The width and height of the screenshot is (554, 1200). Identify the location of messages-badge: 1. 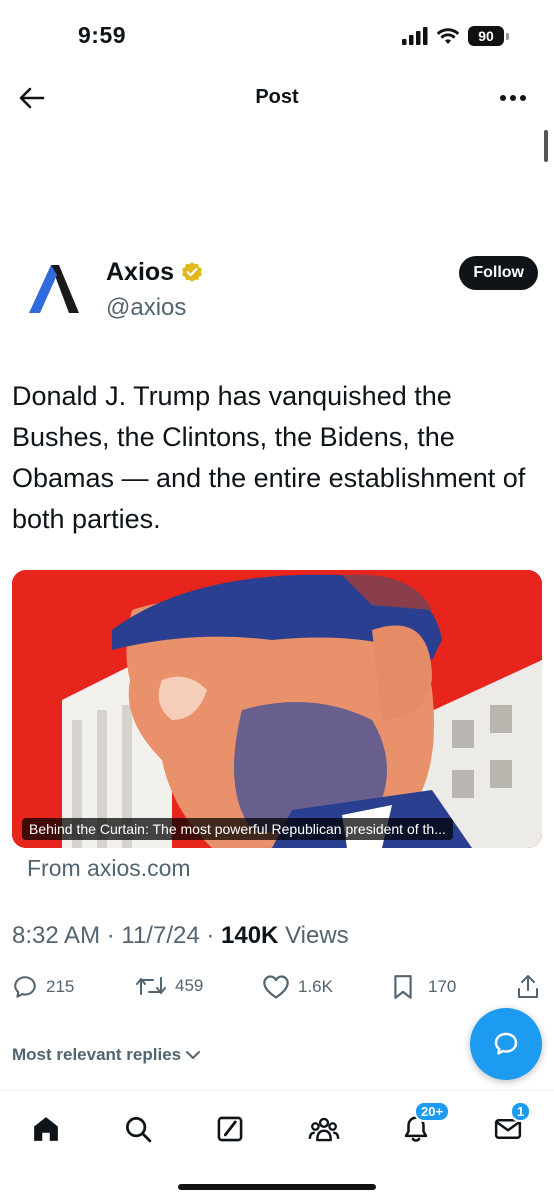
(521, 1111).